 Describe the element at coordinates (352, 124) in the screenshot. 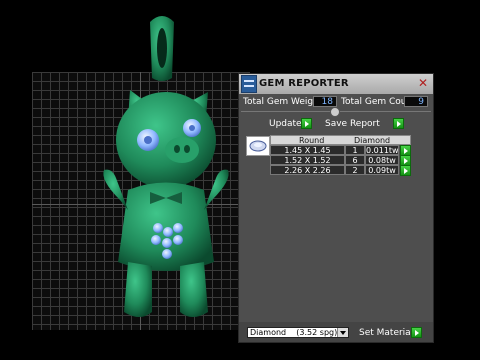

I see `save-report-label: Save Report` at that location.